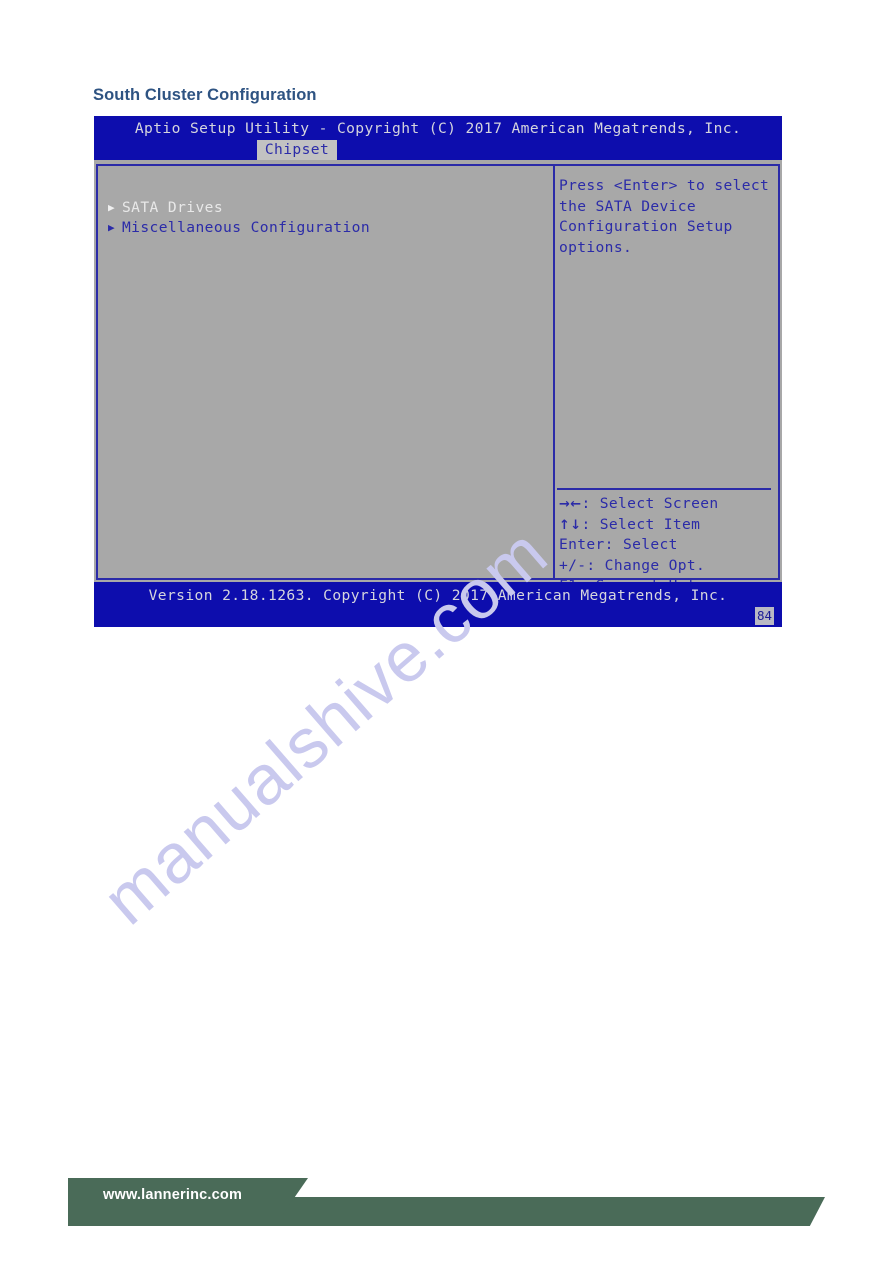 Image resolution: width=893 pixels, height=1263 pixels. What do you see at coordinates (570, 504) in the screenshot?
I see `arrow-left-right-icon: →←` at bounding box center [570, 504].